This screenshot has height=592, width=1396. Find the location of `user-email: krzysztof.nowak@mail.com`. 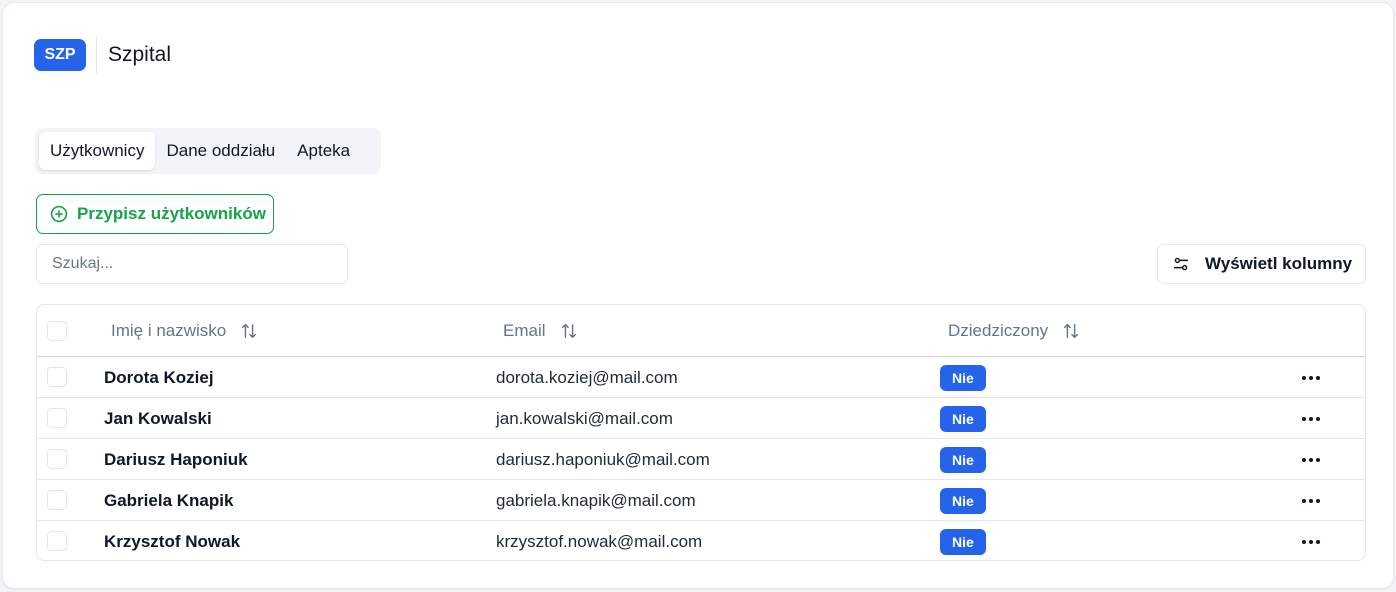

user-email: krzysztof.nowak@mail.com is located at coordinates (599, 541).